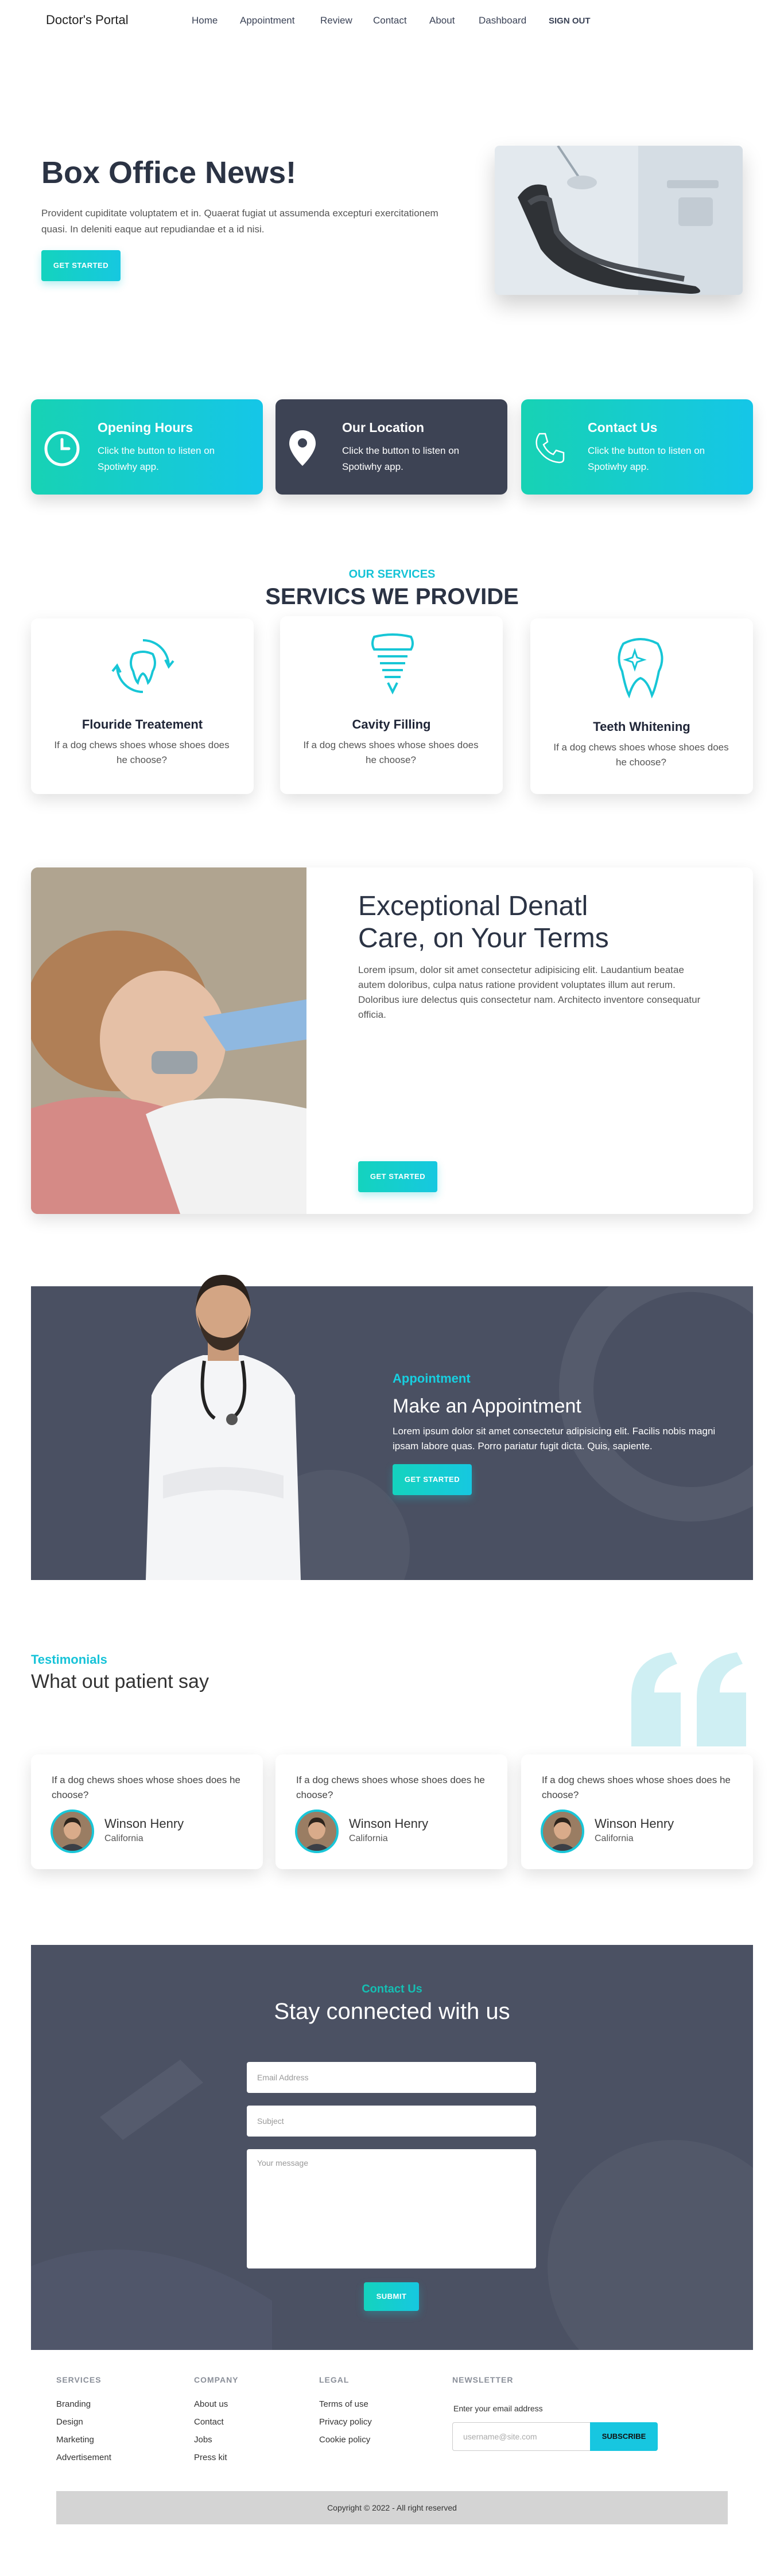 This screenshot has height=2576, width=784. What do you see at coordinates (345, 2422) in the screenshot?
I see `footer-link: Privacy policy` at bounding box center [345, 2422].